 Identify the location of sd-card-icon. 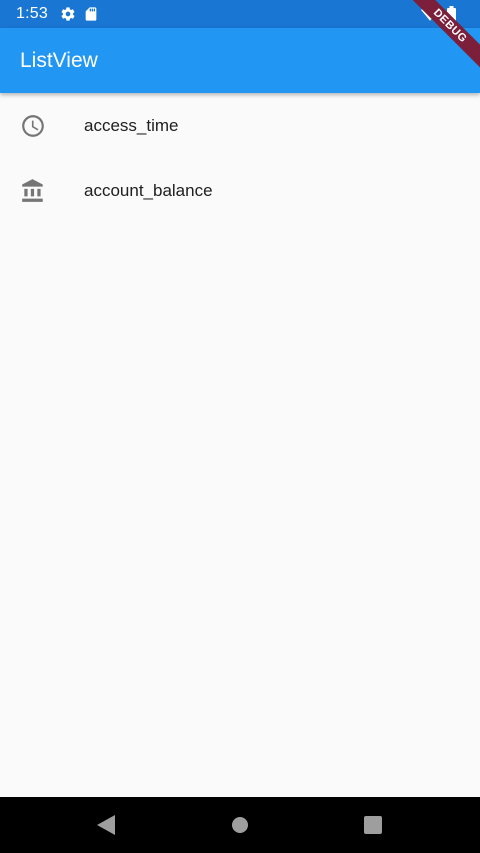
(91, 14).